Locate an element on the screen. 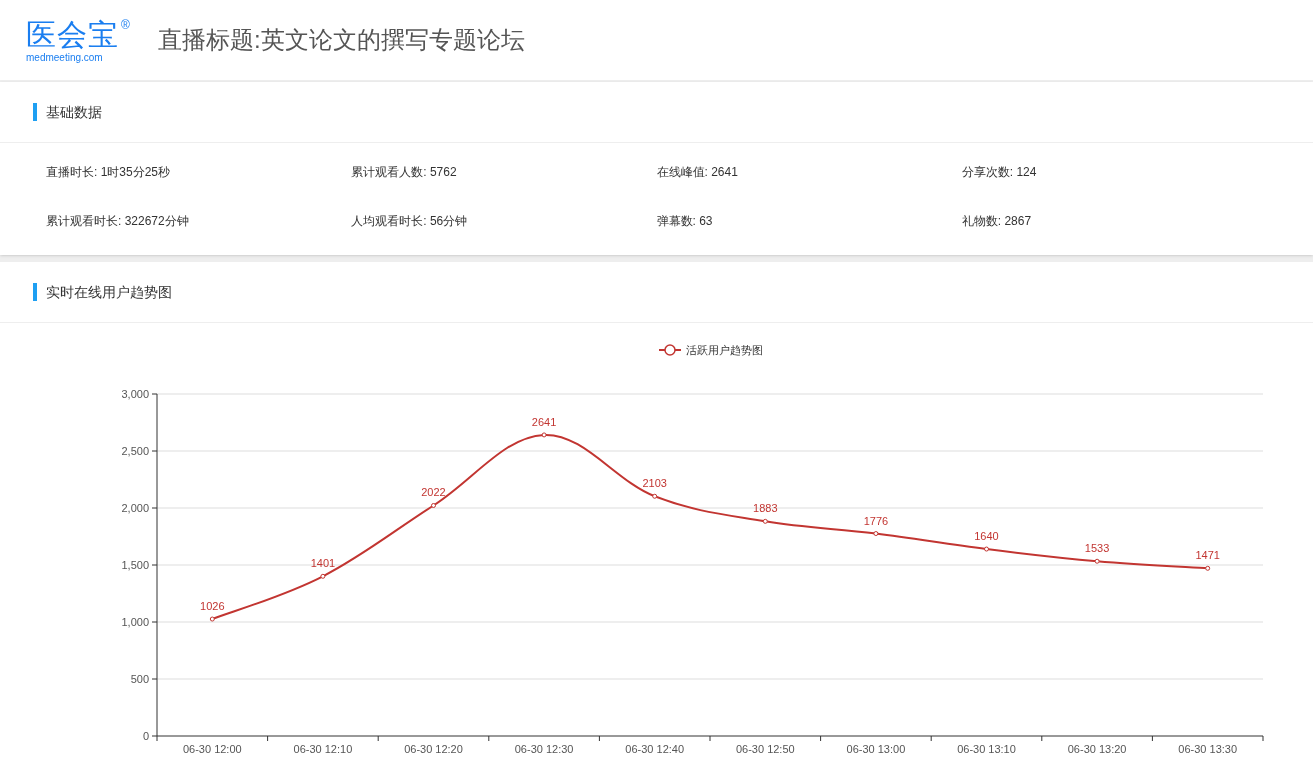 The image size is (1313, 781). stat-text: 累计观看人数: 5762 is located at coordinates (404, 172).